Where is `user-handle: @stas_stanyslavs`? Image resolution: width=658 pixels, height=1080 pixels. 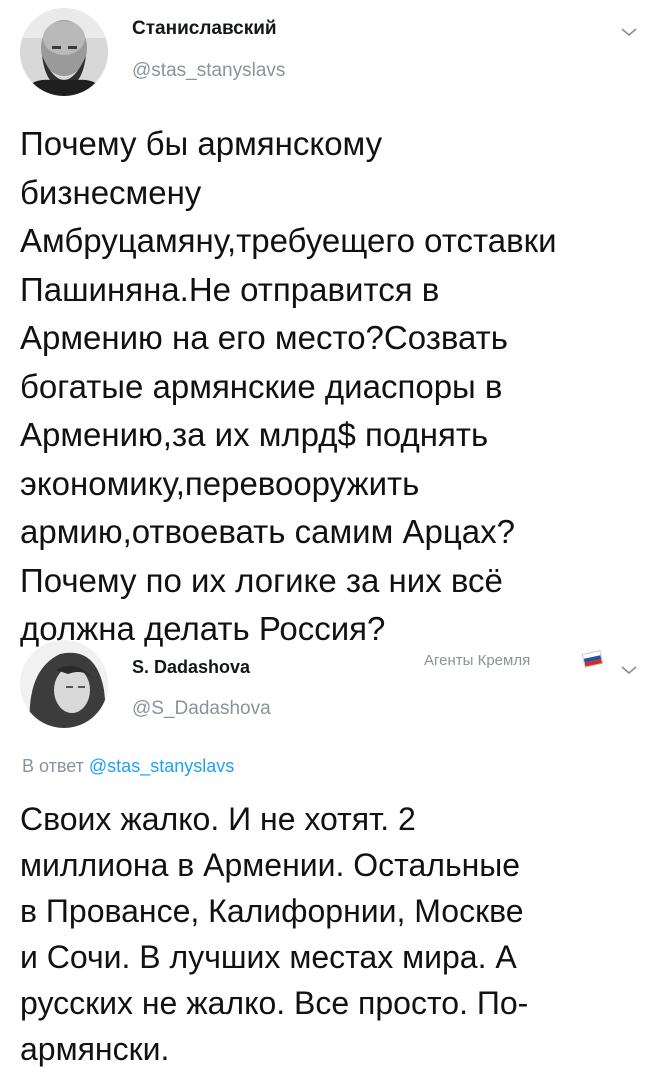
user-handle: @stas_stanyslavs is located at coordinates (208, 71).